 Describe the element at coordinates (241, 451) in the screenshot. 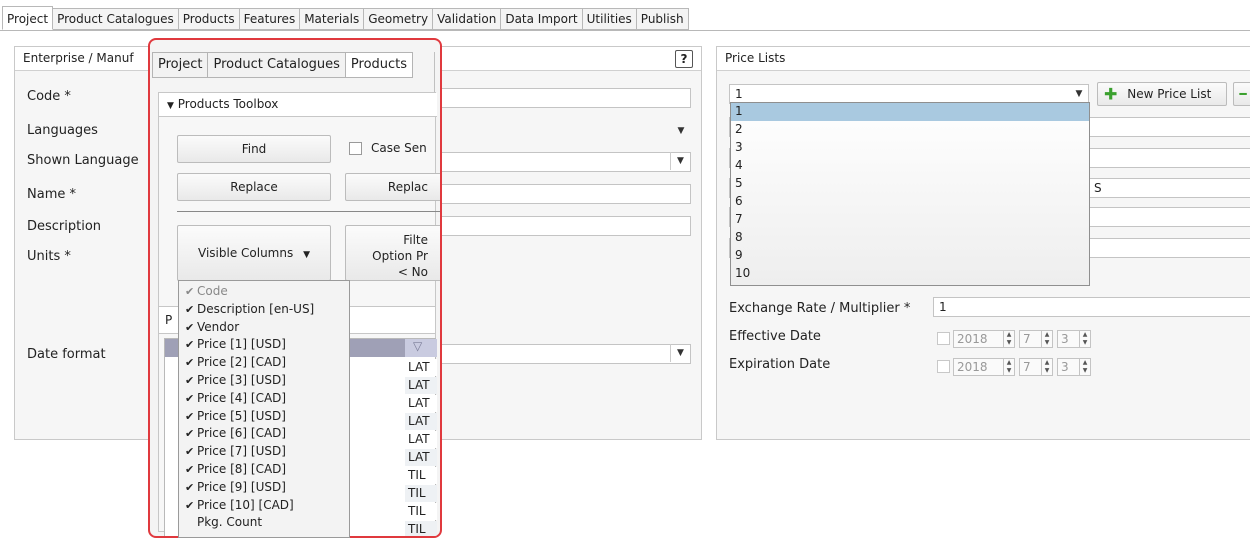

I see `column-menu-item-label: Price [7] [USD]` at that location.